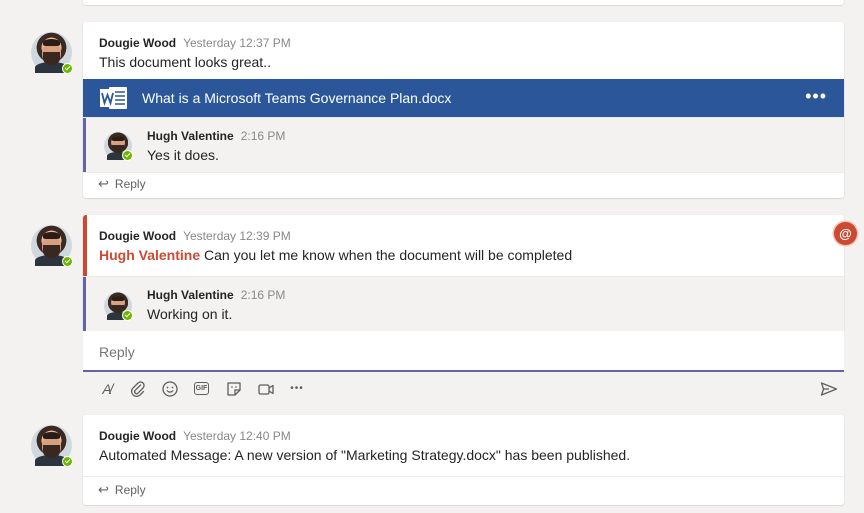 This screenshot has height=513, width=864. I want to click on message-timestamp: Yesterday 12:40 PM, so click(237, 436).